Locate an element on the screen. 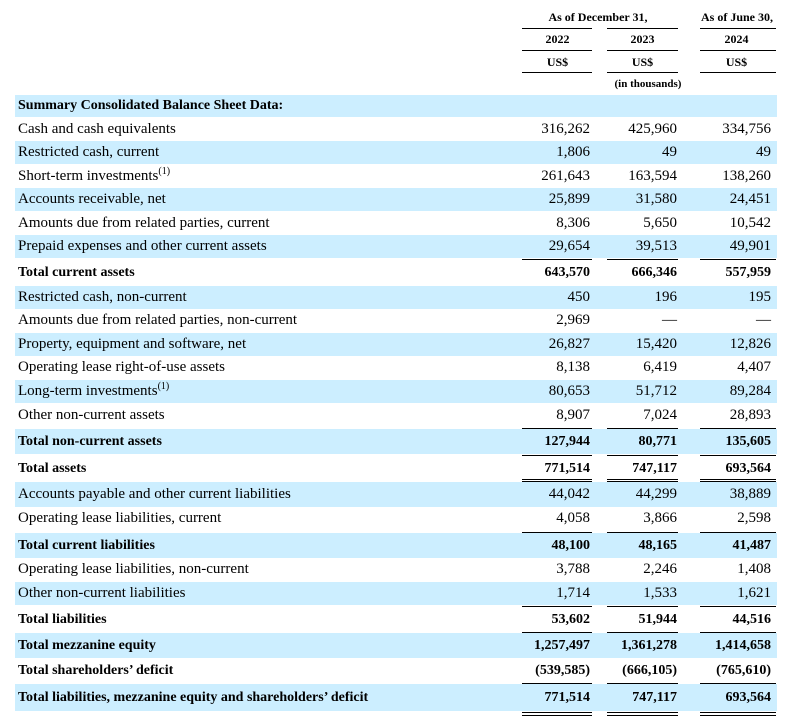 The image size is (795, 722). row-value-2023: 7,024 is located at coordinates (660, 415).